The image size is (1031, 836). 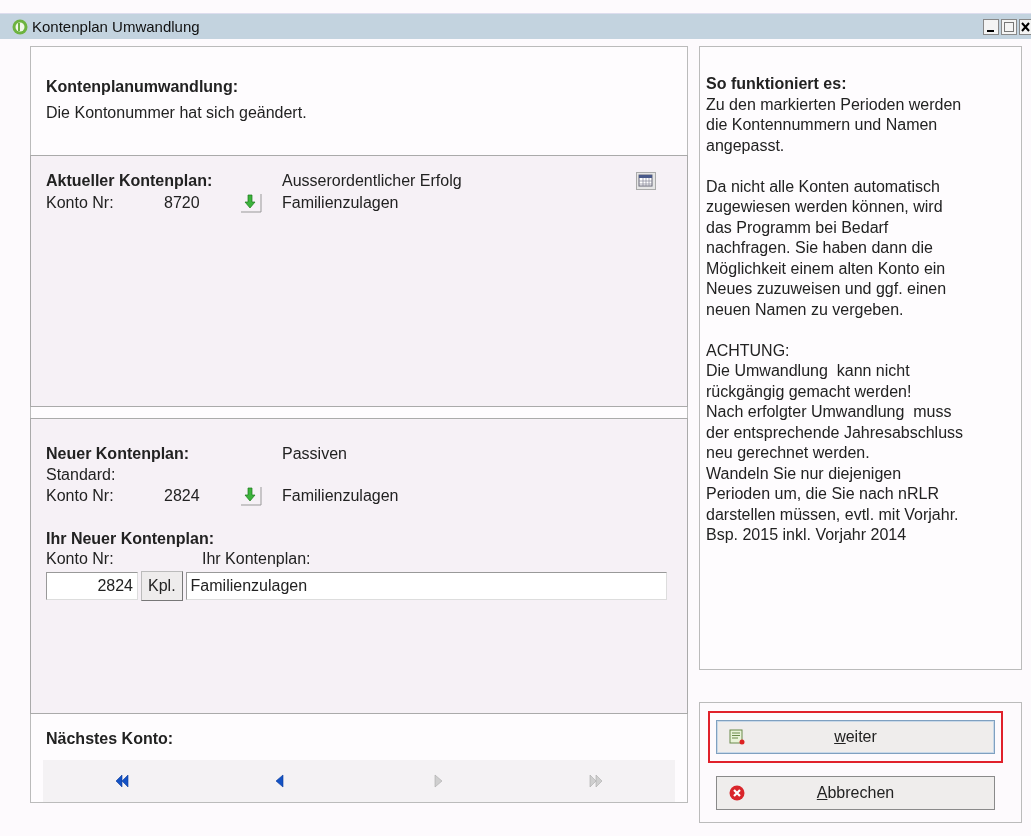 I want to click on cancel-icon, so click(x=737, y=793).